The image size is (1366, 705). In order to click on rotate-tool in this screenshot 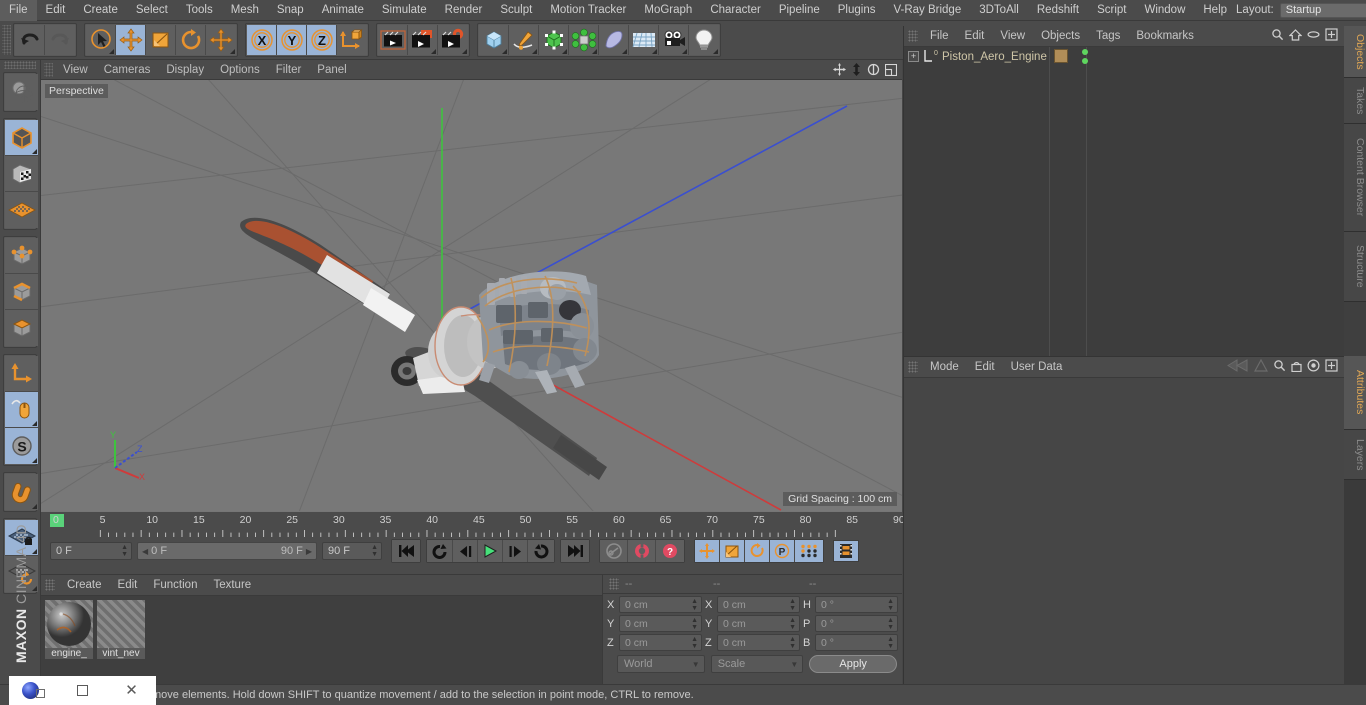, I will do `click(191, 40)`.